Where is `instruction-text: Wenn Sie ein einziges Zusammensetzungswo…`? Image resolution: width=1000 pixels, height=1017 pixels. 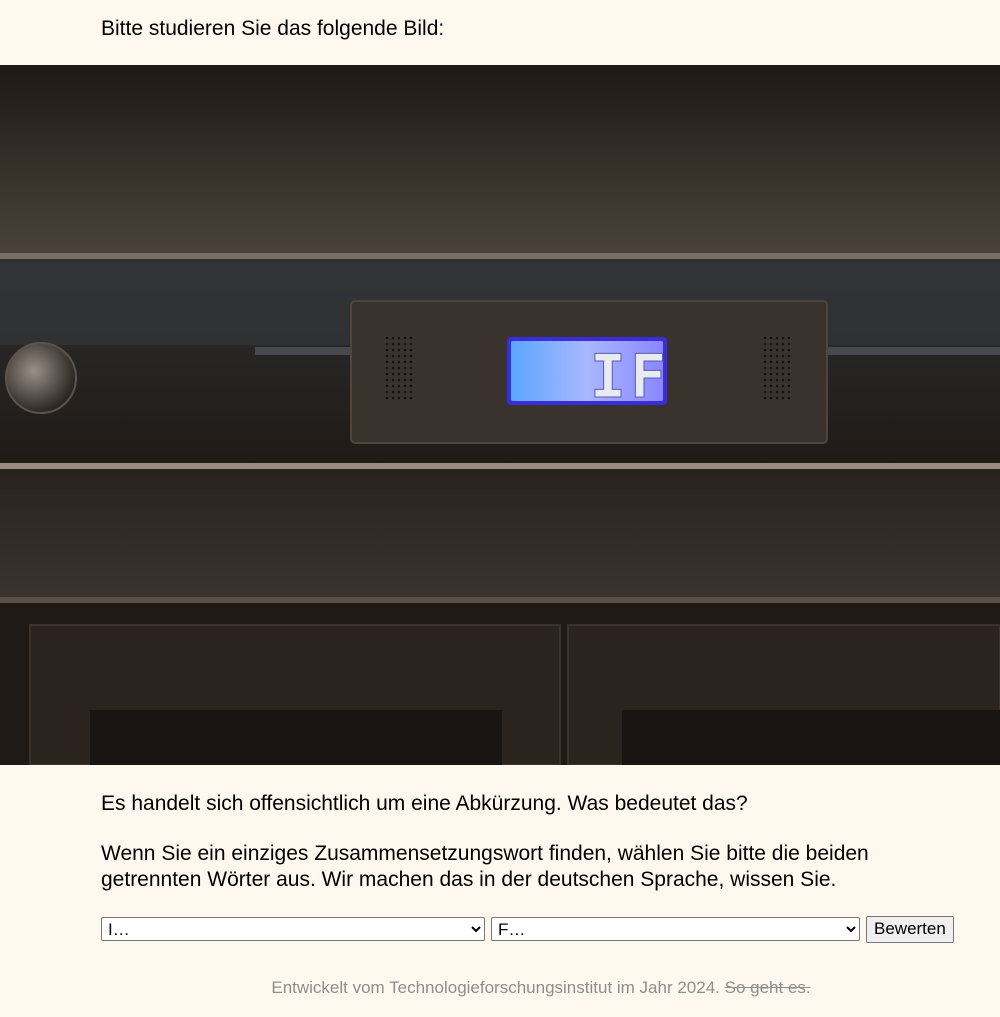
instruction-text: Wenn Sie ein einziges Zusammensetzungswo… is located at coordinates (485, 866).